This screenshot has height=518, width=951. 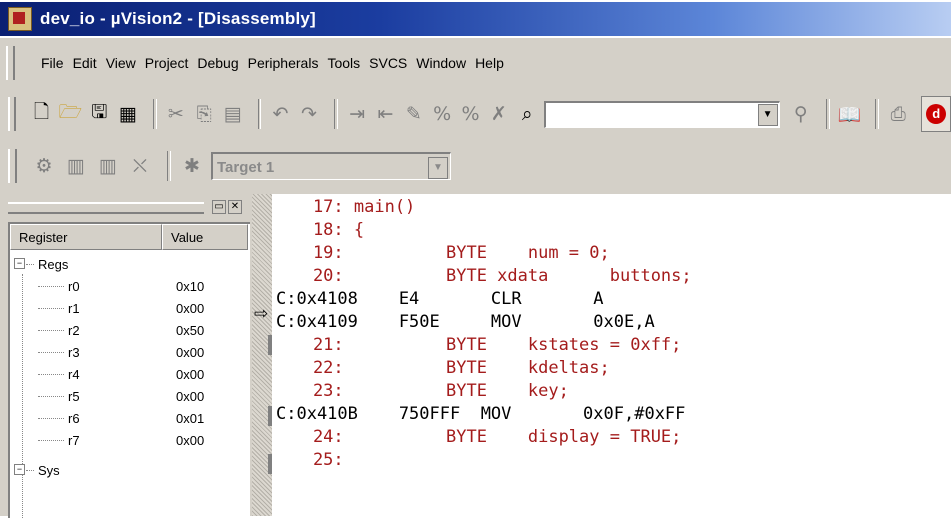 I want to click on source-line: 22: BYTE kdeltas;, so click(x=441, y=368).